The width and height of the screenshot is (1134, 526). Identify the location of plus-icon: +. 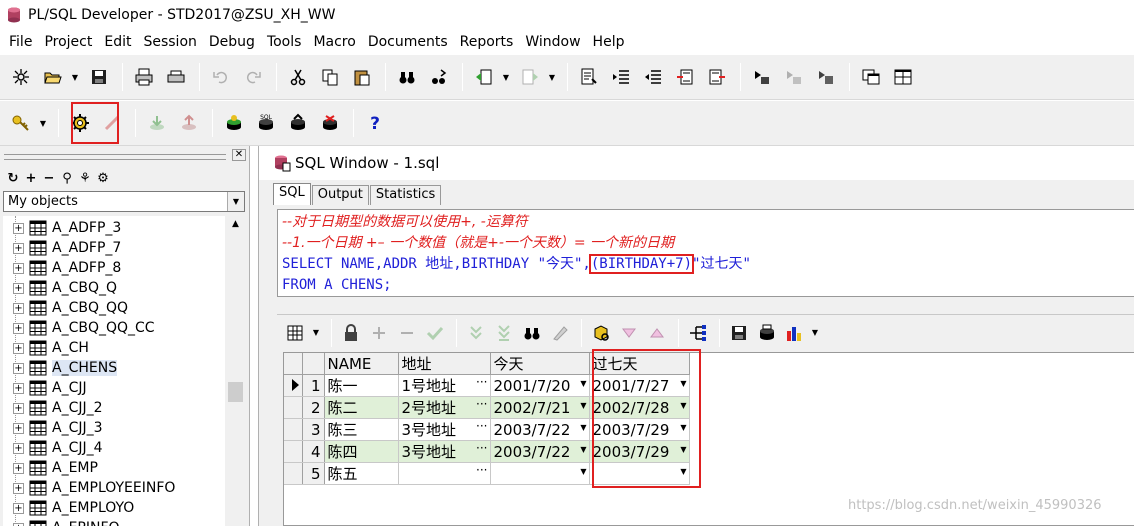
(31, 178).